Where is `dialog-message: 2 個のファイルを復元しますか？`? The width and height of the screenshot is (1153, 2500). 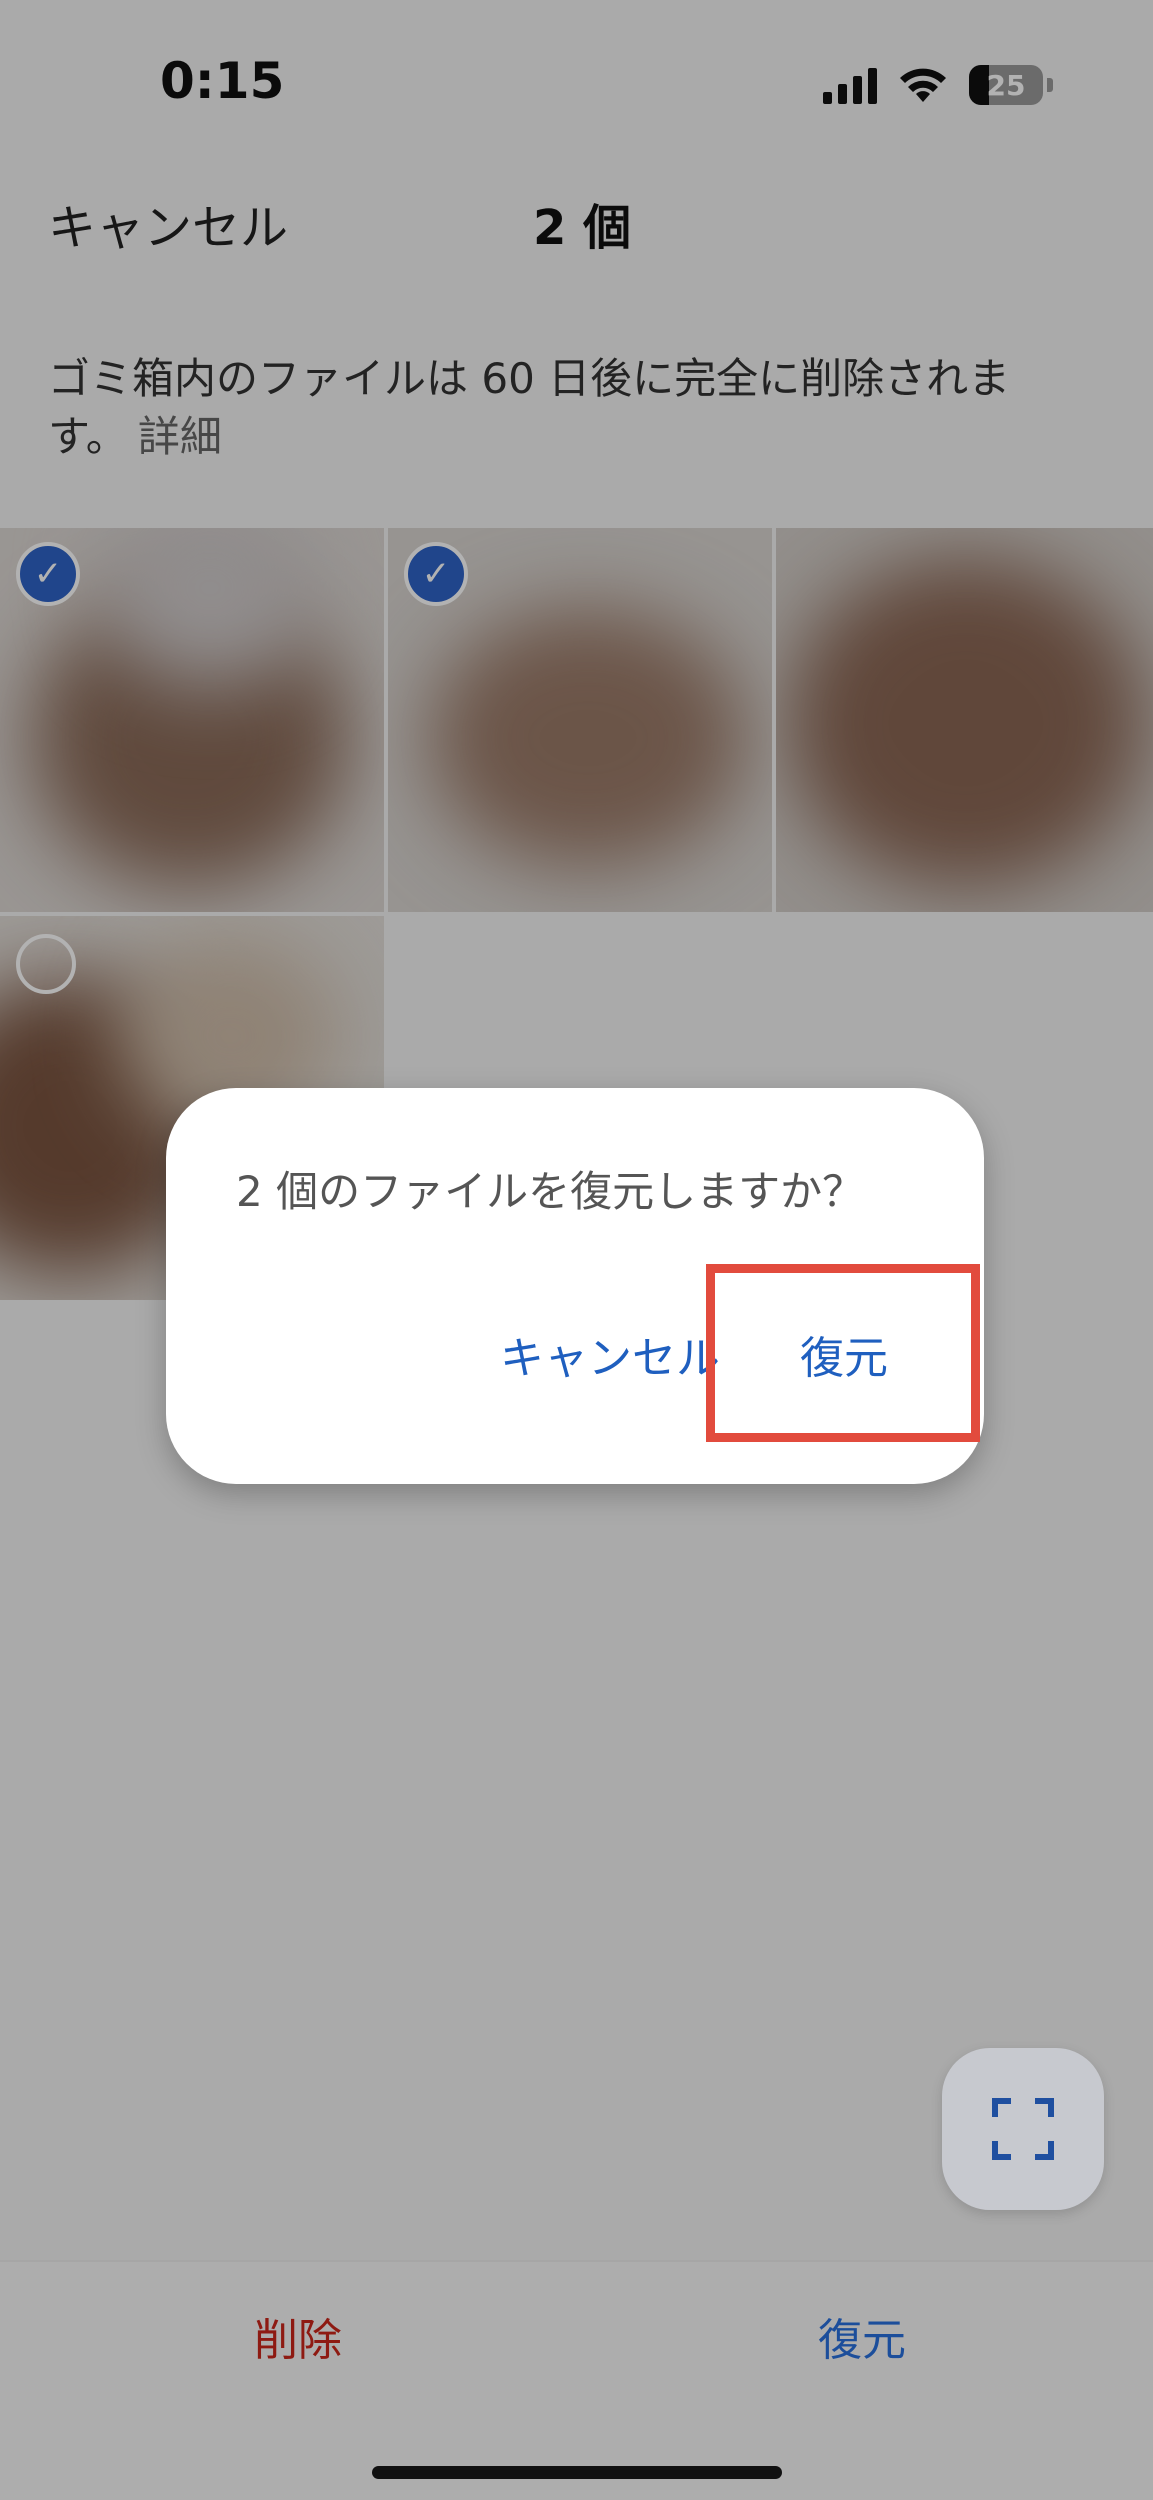
dialog-message: 2 個のファイルを復元しますか？ is located at coordinates (550, 1191).